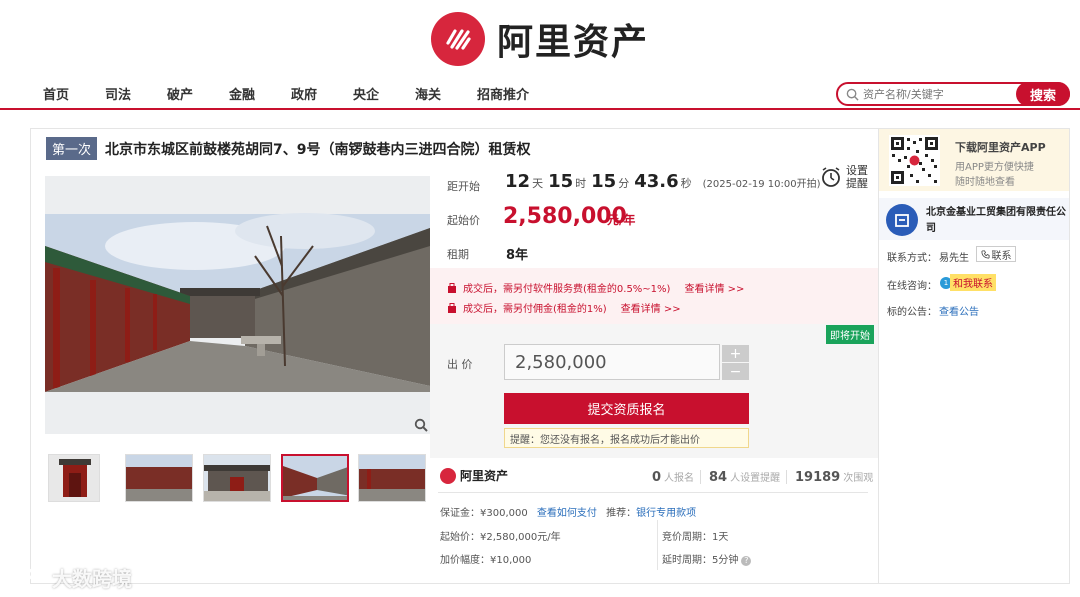 The height and width of the screenshot is (597, 1080). Describe the element at coordinates (831, 177) in the screenshot. I see `alarm-clock-icon` at that location.